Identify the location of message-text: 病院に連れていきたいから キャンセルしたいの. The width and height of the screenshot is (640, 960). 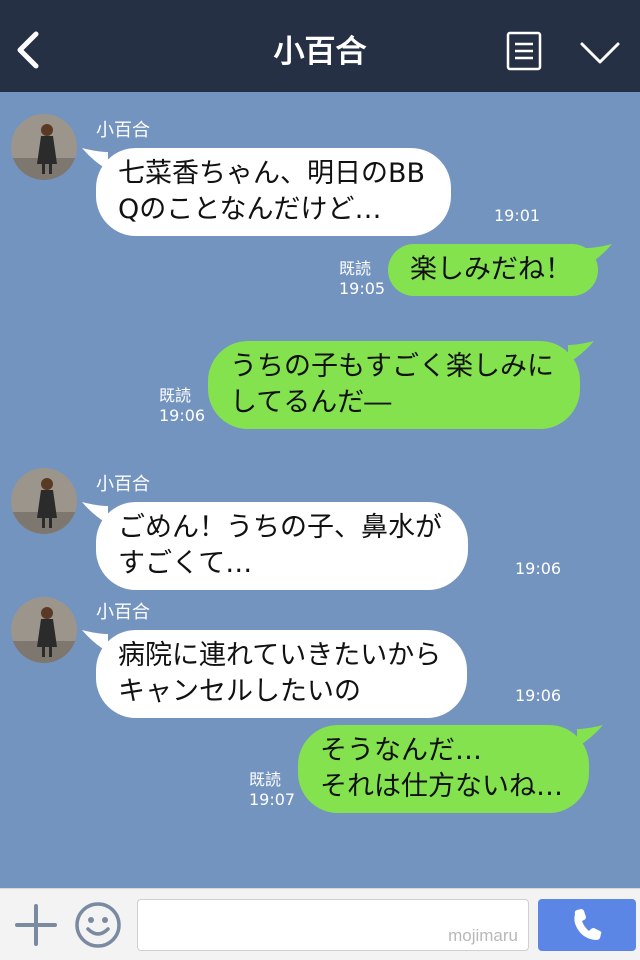
(280, 673).